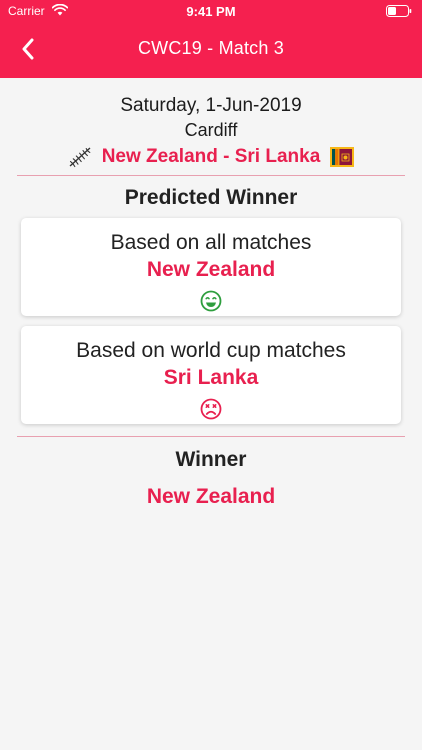 This screenshot has width=422, height=750. I want to click on teams-label: New Zealand - Sri Lanka, so click(211, 156).